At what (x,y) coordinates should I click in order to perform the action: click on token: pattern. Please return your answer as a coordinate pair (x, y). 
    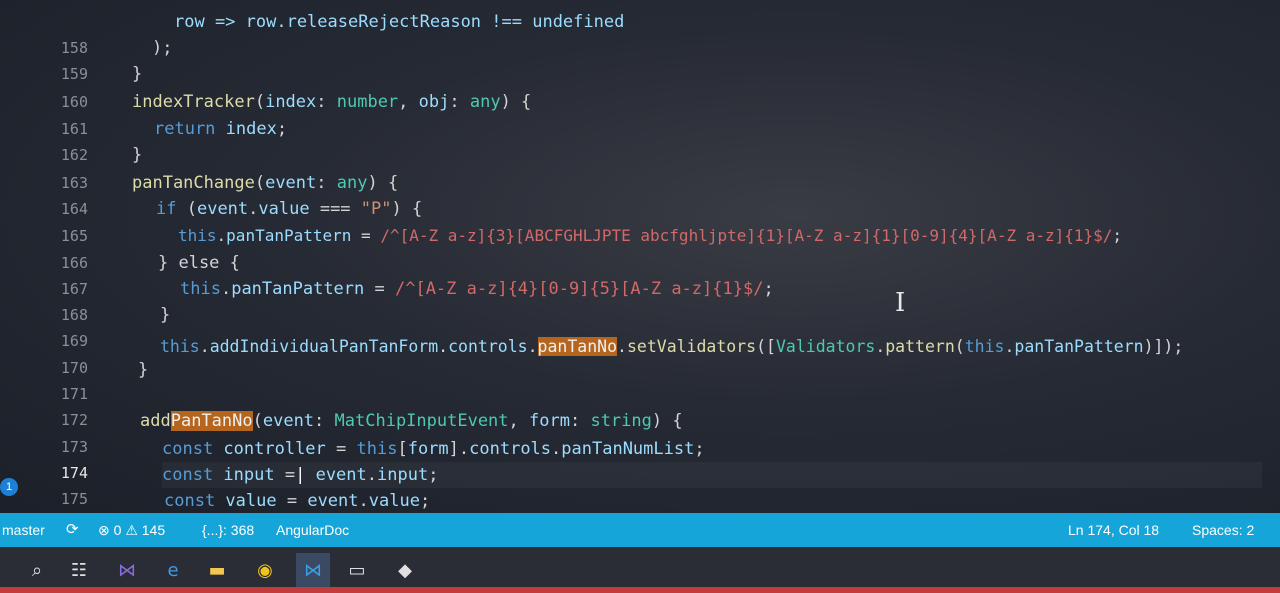
    Looking at the image, I should click on (920, 346).